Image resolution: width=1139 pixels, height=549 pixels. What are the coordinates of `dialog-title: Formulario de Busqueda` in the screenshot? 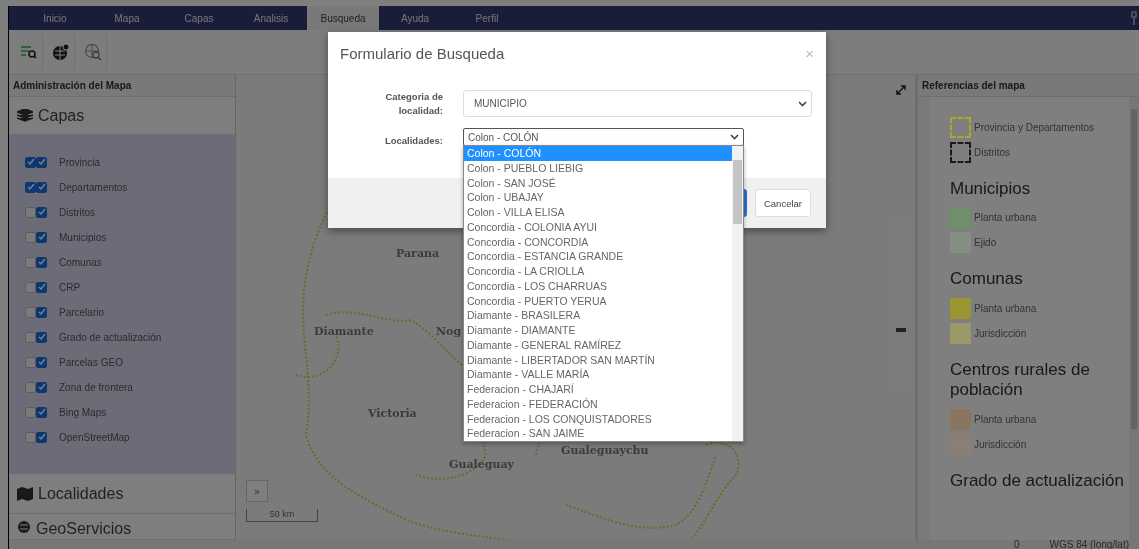 It's located at (422, 53).